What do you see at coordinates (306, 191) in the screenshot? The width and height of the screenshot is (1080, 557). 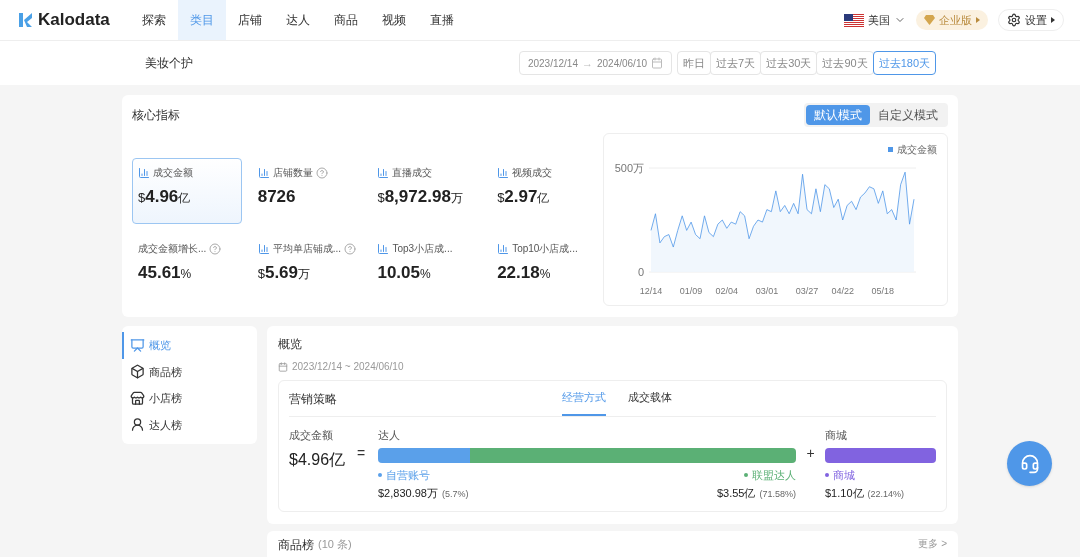 I see `metric-card: 店铺数量 8726` at bounding box center [306, 191].